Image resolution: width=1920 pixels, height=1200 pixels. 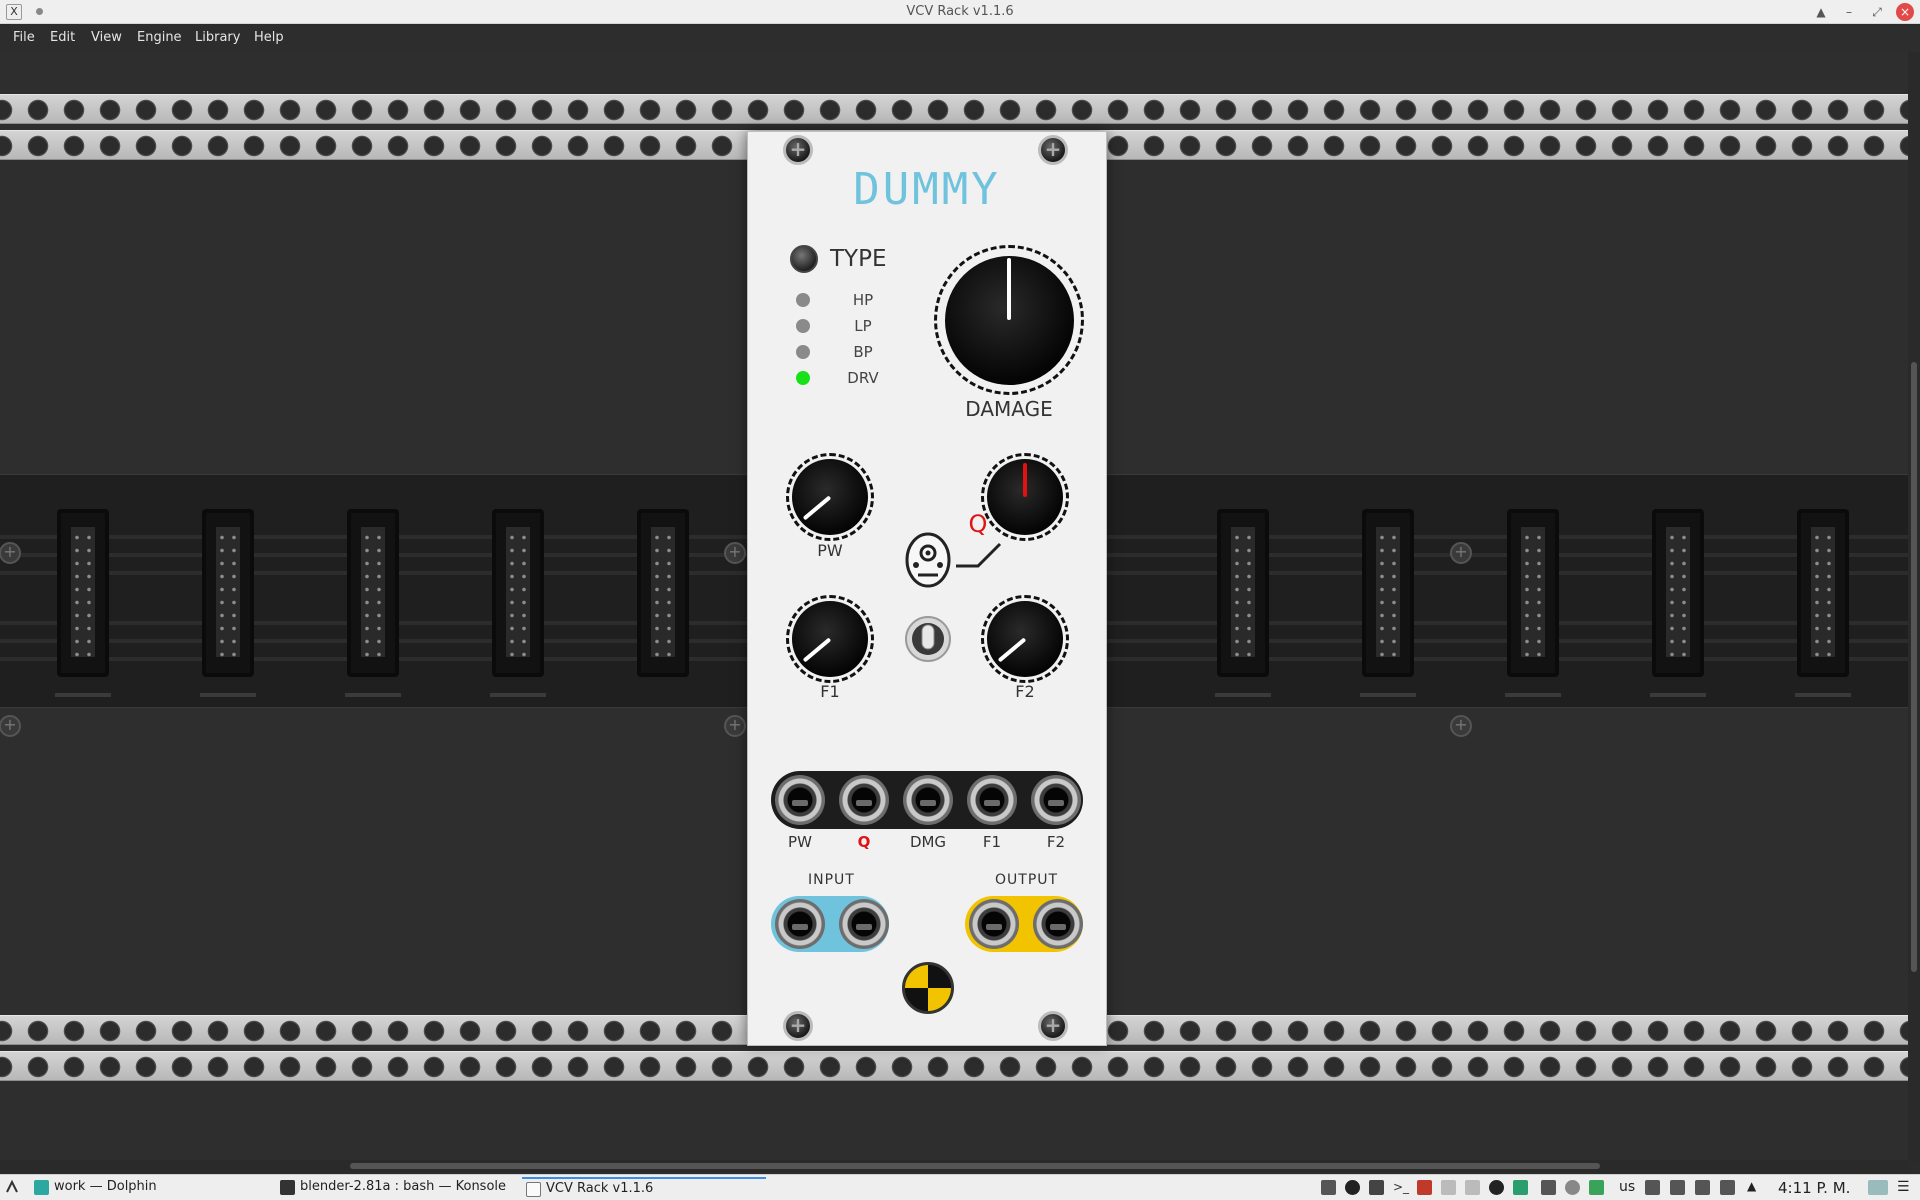 What do you see at coordinates (1821, 12) in the screenshot?
I see `keep-above-icon: ▲` at bounding box center [1821, 12].